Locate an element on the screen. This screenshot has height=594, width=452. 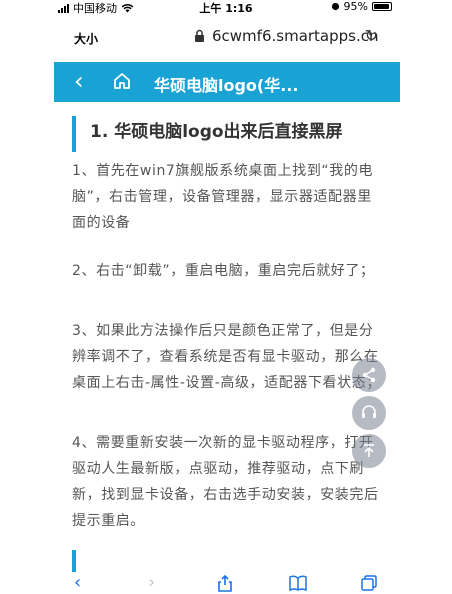
reload-icon: ↻ is located at coordinates (371, 35).